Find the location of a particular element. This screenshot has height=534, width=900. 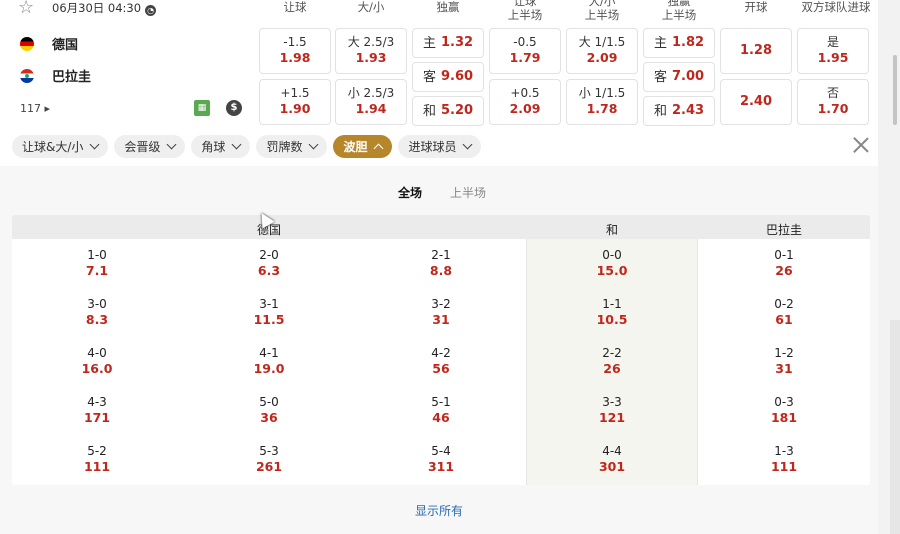

score-odds-cell: 0-0 15.0 is located at coordinates (612, 263).